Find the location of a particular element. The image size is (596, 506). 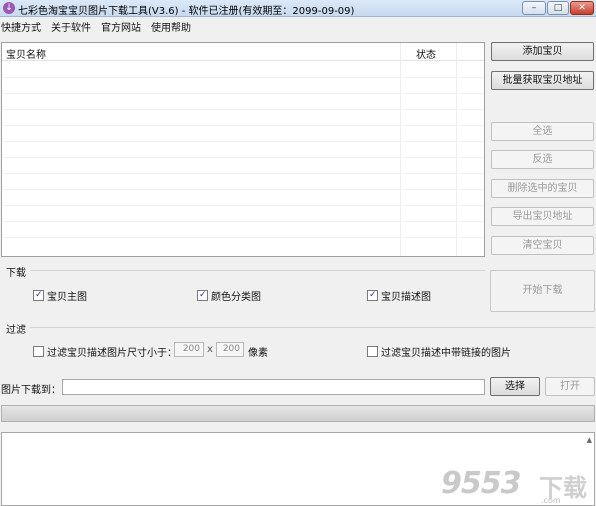

list-header: 宝贝名称 状态 is located at coordinates (243, 52).